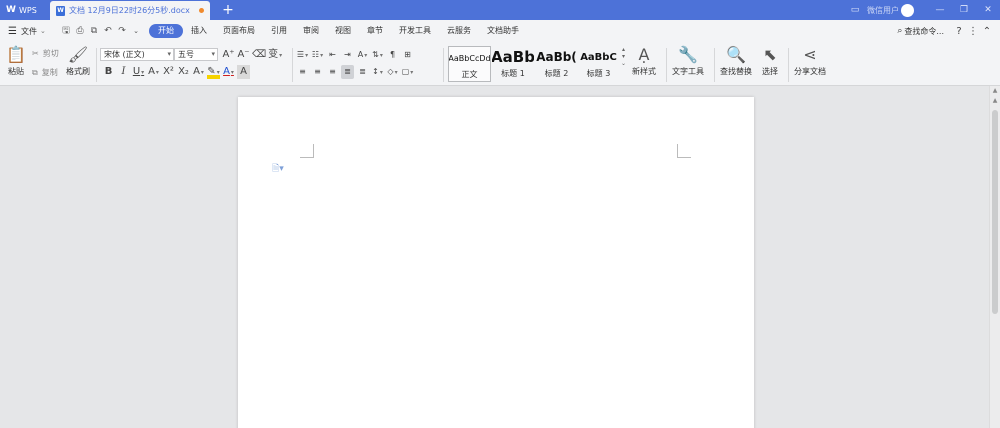 The image size is (1000, 428). I want to click on menu-right-tools: ⌕ 查找命令... ? ⋮ ⌃, so click(945, 31).